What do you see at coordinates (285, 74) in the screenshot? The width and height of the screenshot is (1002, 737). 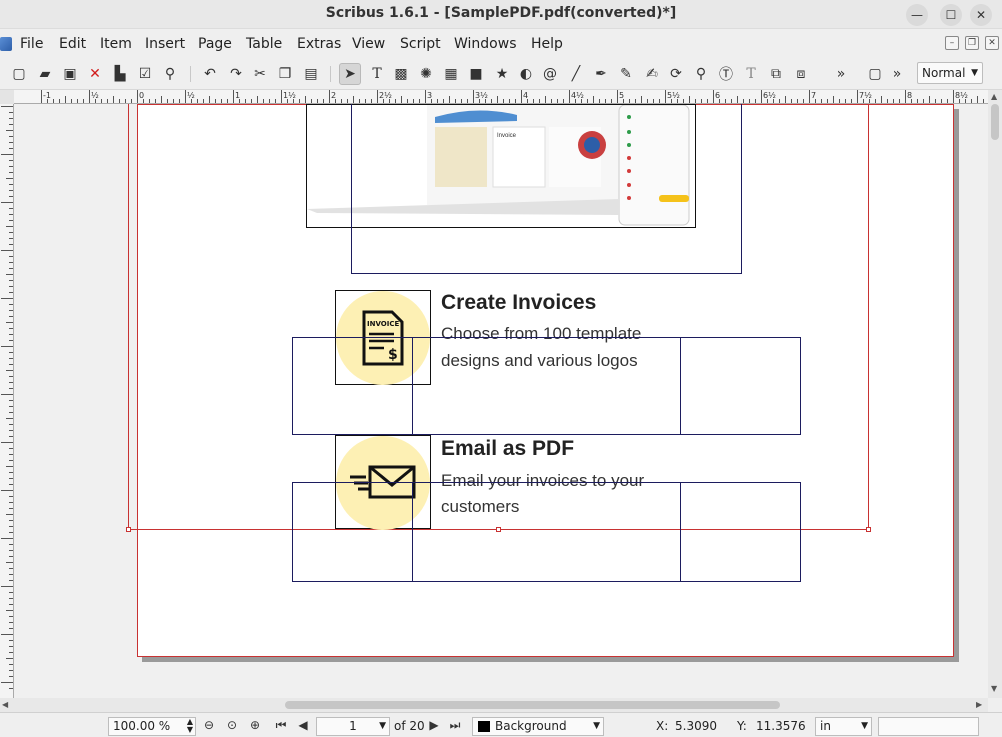 I see `copy-icon: ❐` at bounding box center [285, 74].